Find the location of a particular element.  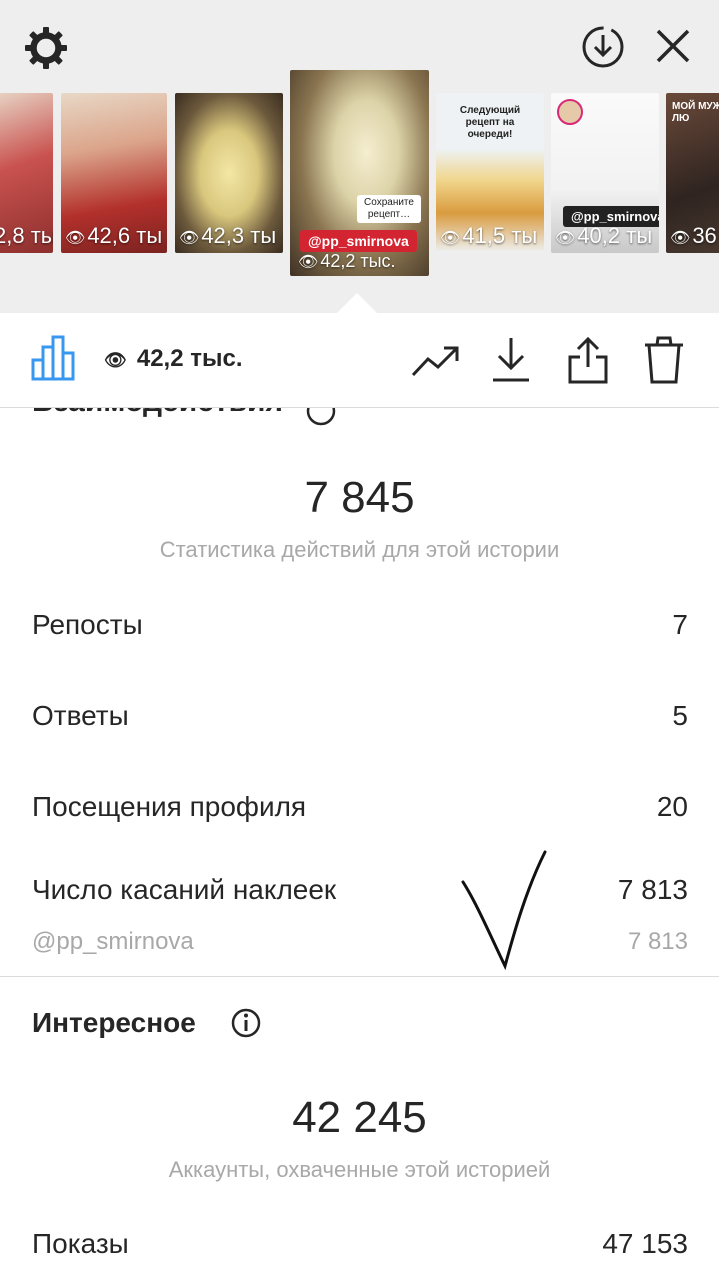

stat-value: 47 153 is located at coordinates (645, 1243).